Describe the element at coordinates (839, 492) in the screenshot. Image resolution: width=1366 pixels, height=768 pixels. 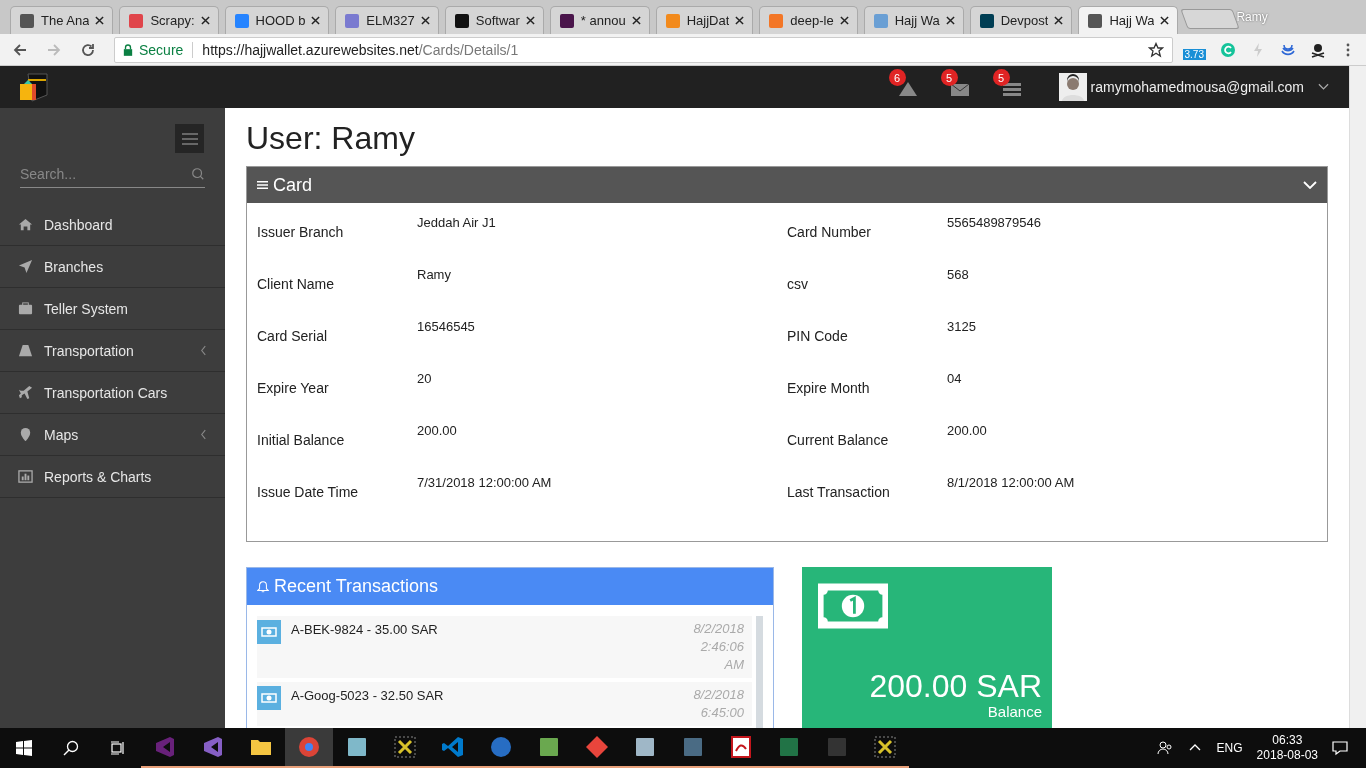
I see `field-label: Last Transaction` at that location.